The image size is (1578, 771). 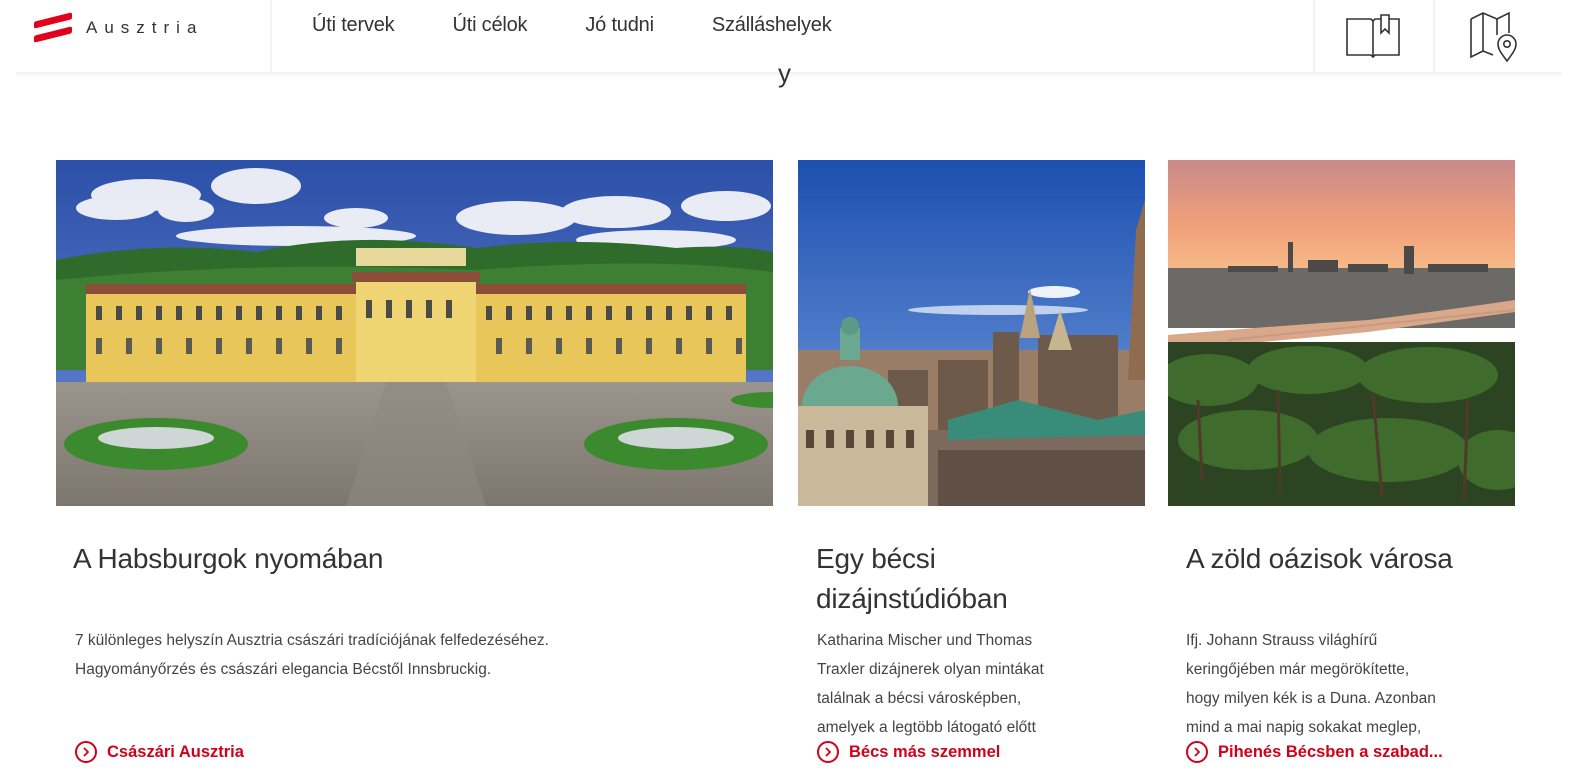 I want to click on card-title-design-studio: Egy bécsi dizájnstúdióban, so click(x=912, y=579).